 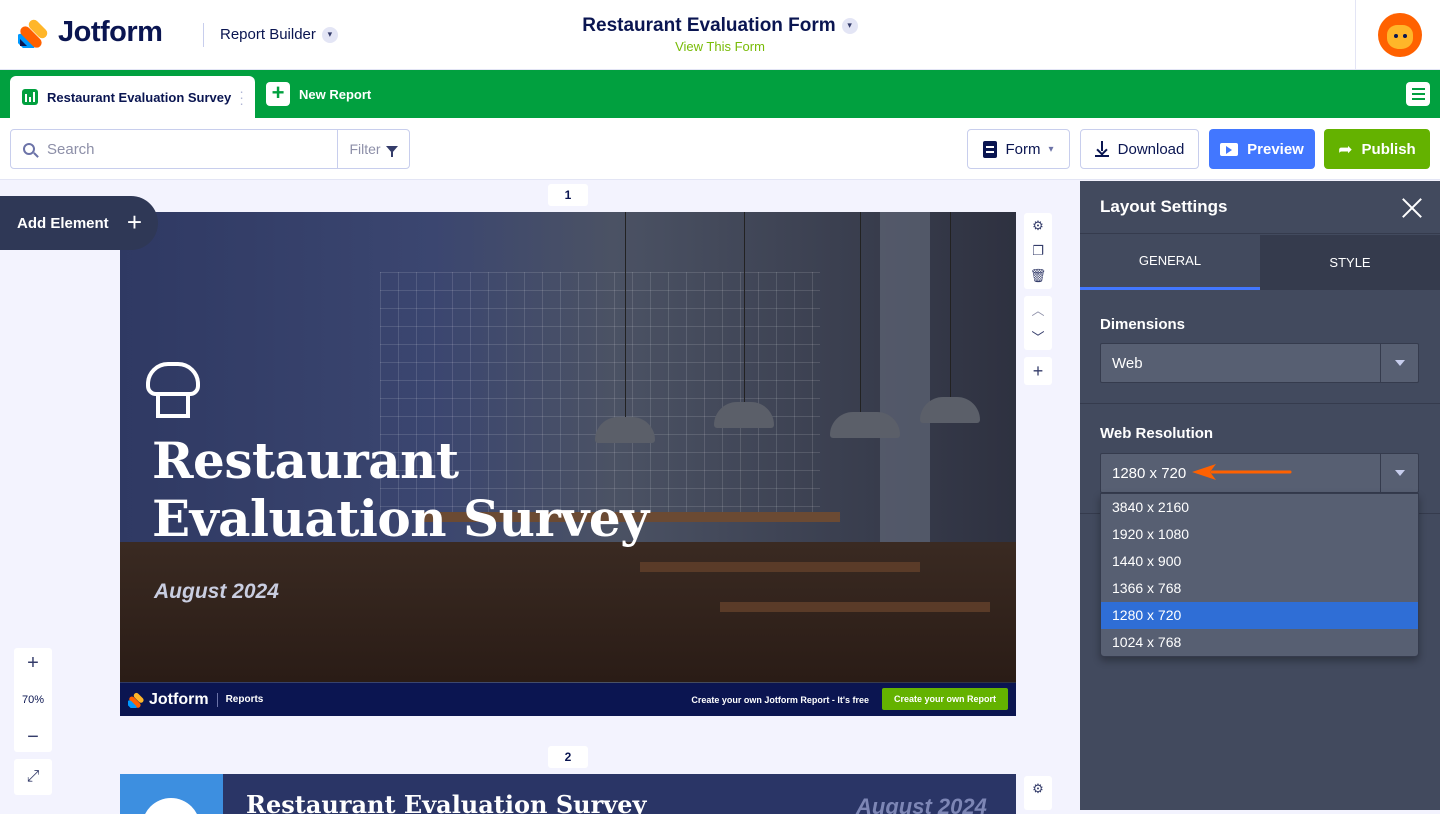 What do you see at coordinates (1038, 323) in the screenshot?
I see `slide-order-tools: ︿ ﹀` at bounding box center [1038, 323].